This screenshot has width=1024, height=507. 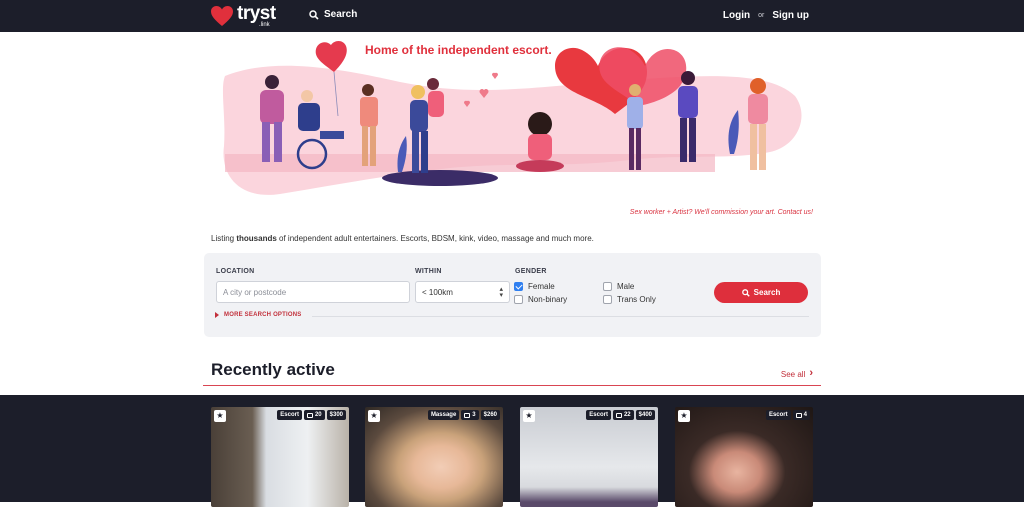 What do you see at coordinates (318, 415) in the screenshot?
I see `photo-count: 20` at bounding box center [318, 415].